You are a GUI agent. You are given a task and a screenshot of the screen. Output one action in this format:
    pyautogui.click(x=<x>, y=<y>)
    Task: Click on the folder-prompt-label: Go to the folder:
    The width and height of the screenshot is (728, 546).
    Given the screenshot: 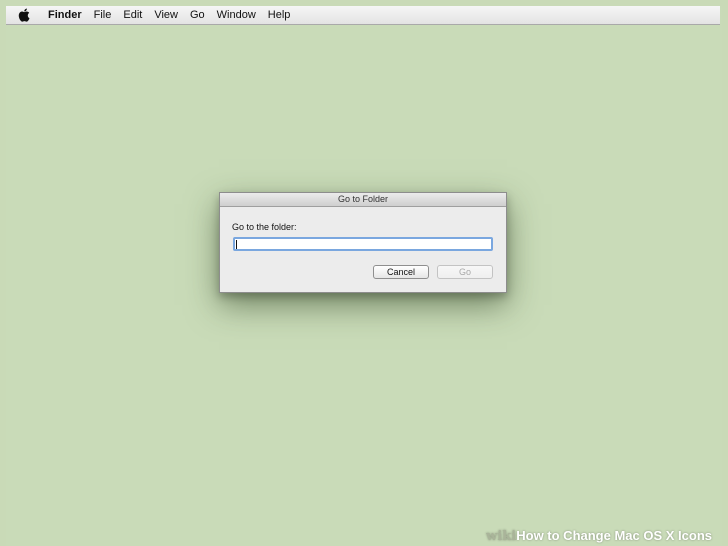 What is the action you would take?
    pyautogui.click(x=264, y=227)
    